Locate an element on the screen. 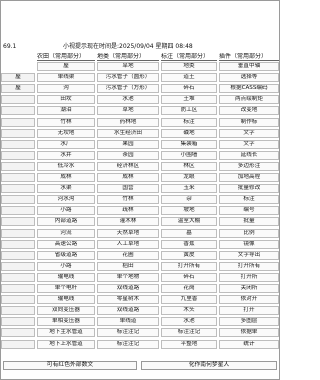 Image resolution: width=320 pixels, height=380 pixels. command-button: 输电线 is located at coordinates (66, 300).